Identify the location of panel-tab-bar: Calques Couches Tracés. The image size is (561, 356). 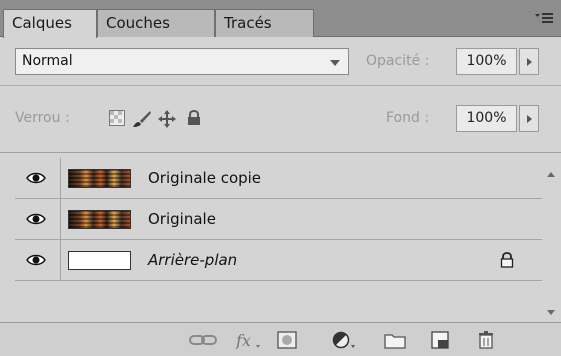
(280, 19).